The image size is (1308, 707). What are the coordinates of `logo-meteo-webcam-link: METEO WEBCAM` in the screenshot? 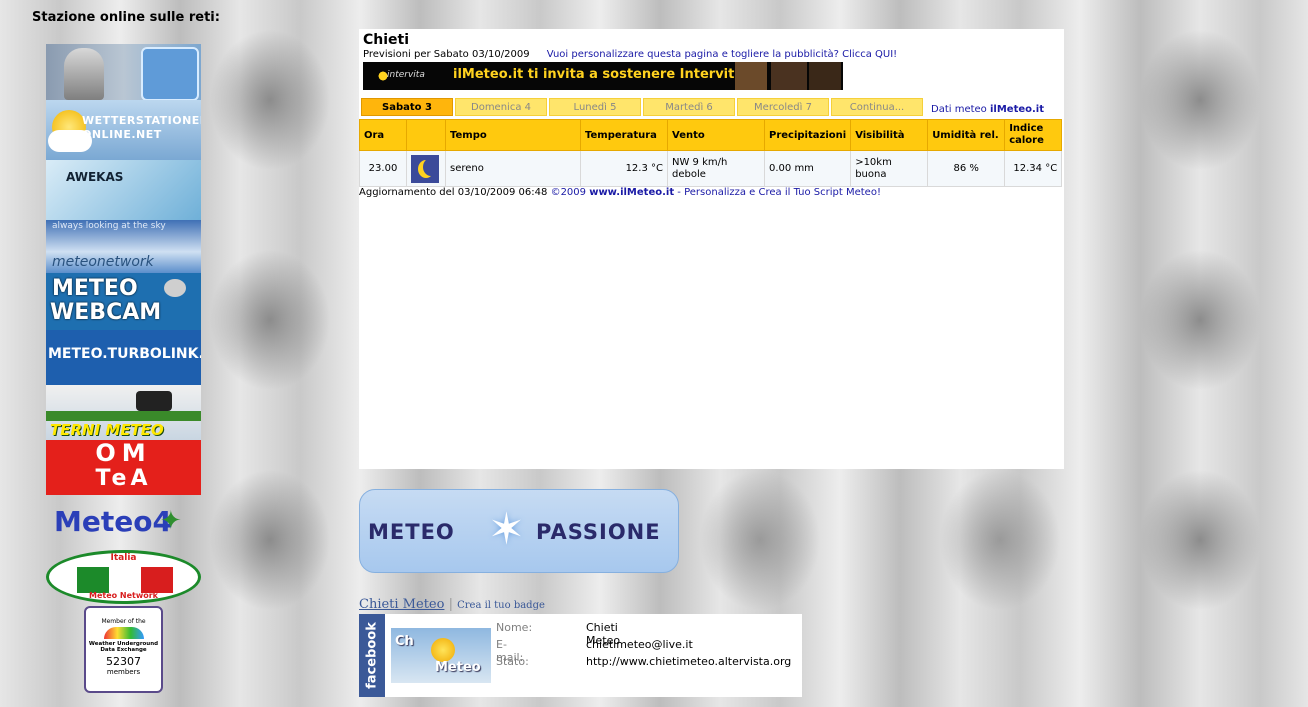 It's located at (123, 301).